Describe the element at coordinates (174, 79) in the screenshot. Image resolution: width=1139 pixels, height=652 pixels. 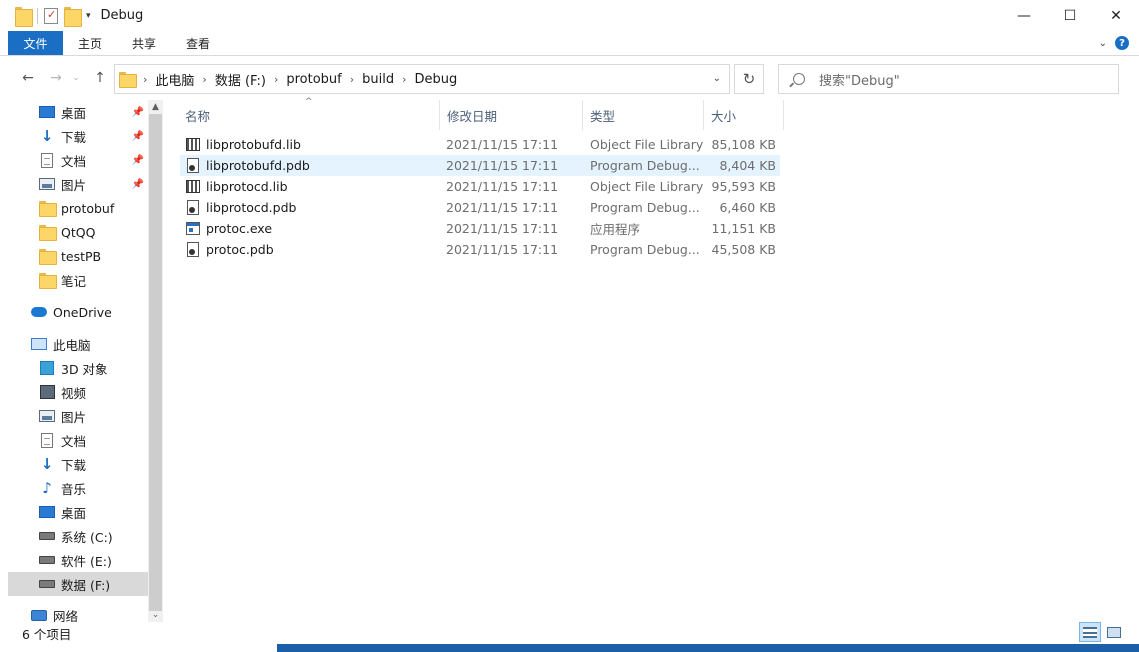
I see `breadcrumb-this-pc: 此电脑` at that location.